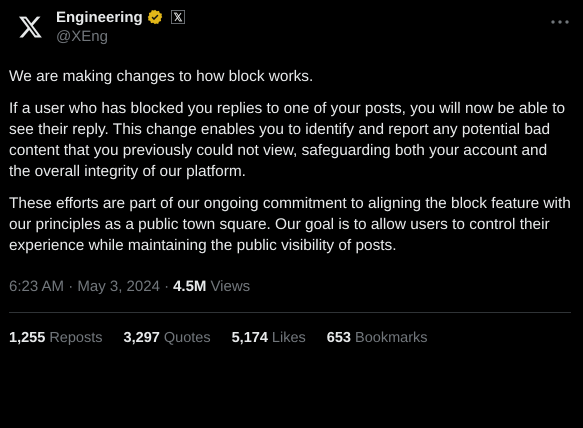 The width and height of the screenshot is (583, 428). What do you see at coordinates (560, 22) in the screenshot?
I see `more-icon` at bounding box center [560, 22].